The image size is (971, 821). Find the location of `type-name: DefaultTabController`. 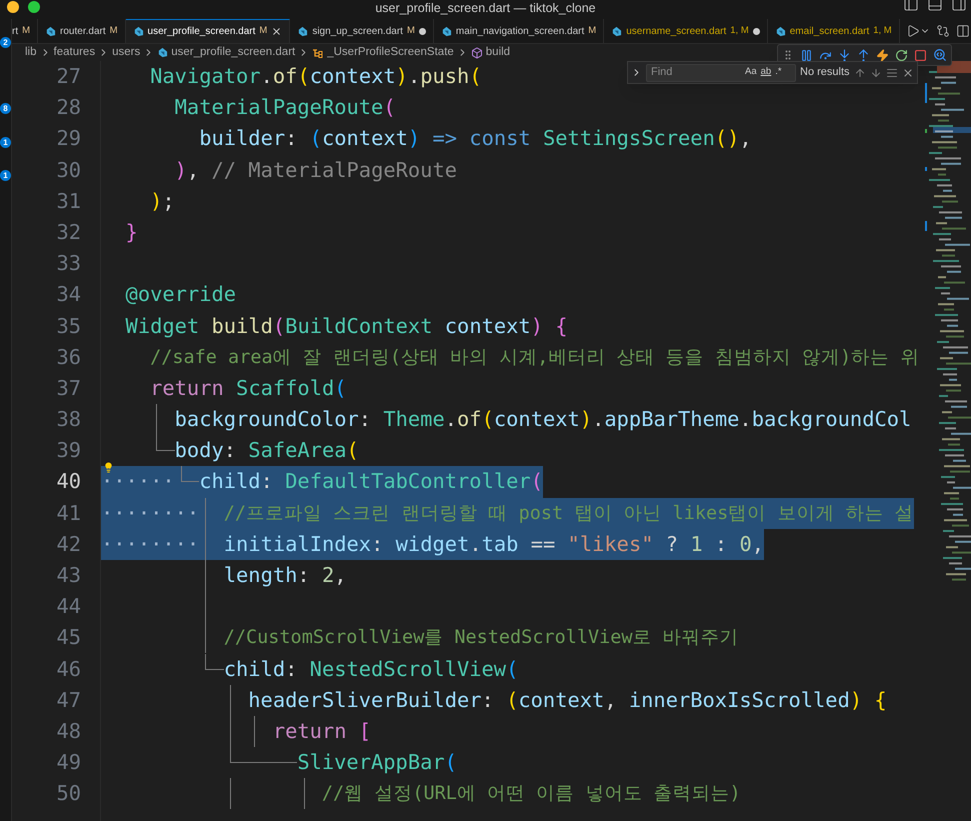

type-name: DefaultTabController is located at coordinates (407, 481).